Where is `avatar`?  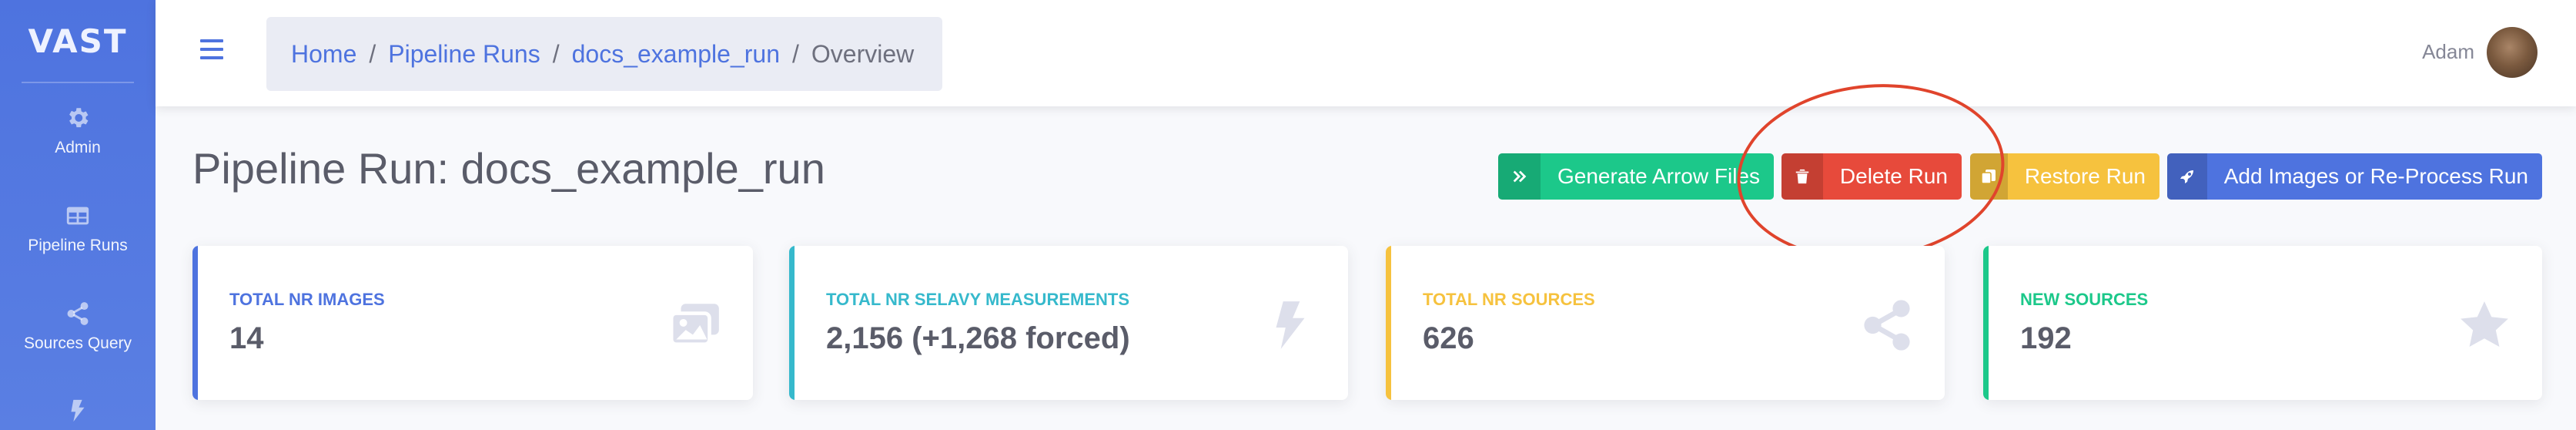
avatar is located at coordinates (2512, 52).